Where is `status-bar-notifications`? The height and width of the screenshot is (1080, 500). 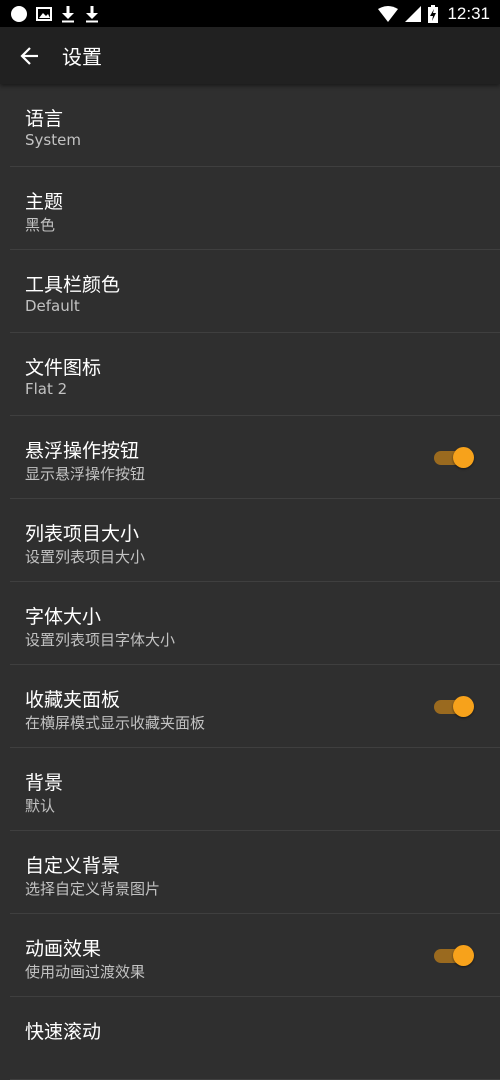 status-bar-notifications is located at coordinates (55, 14).